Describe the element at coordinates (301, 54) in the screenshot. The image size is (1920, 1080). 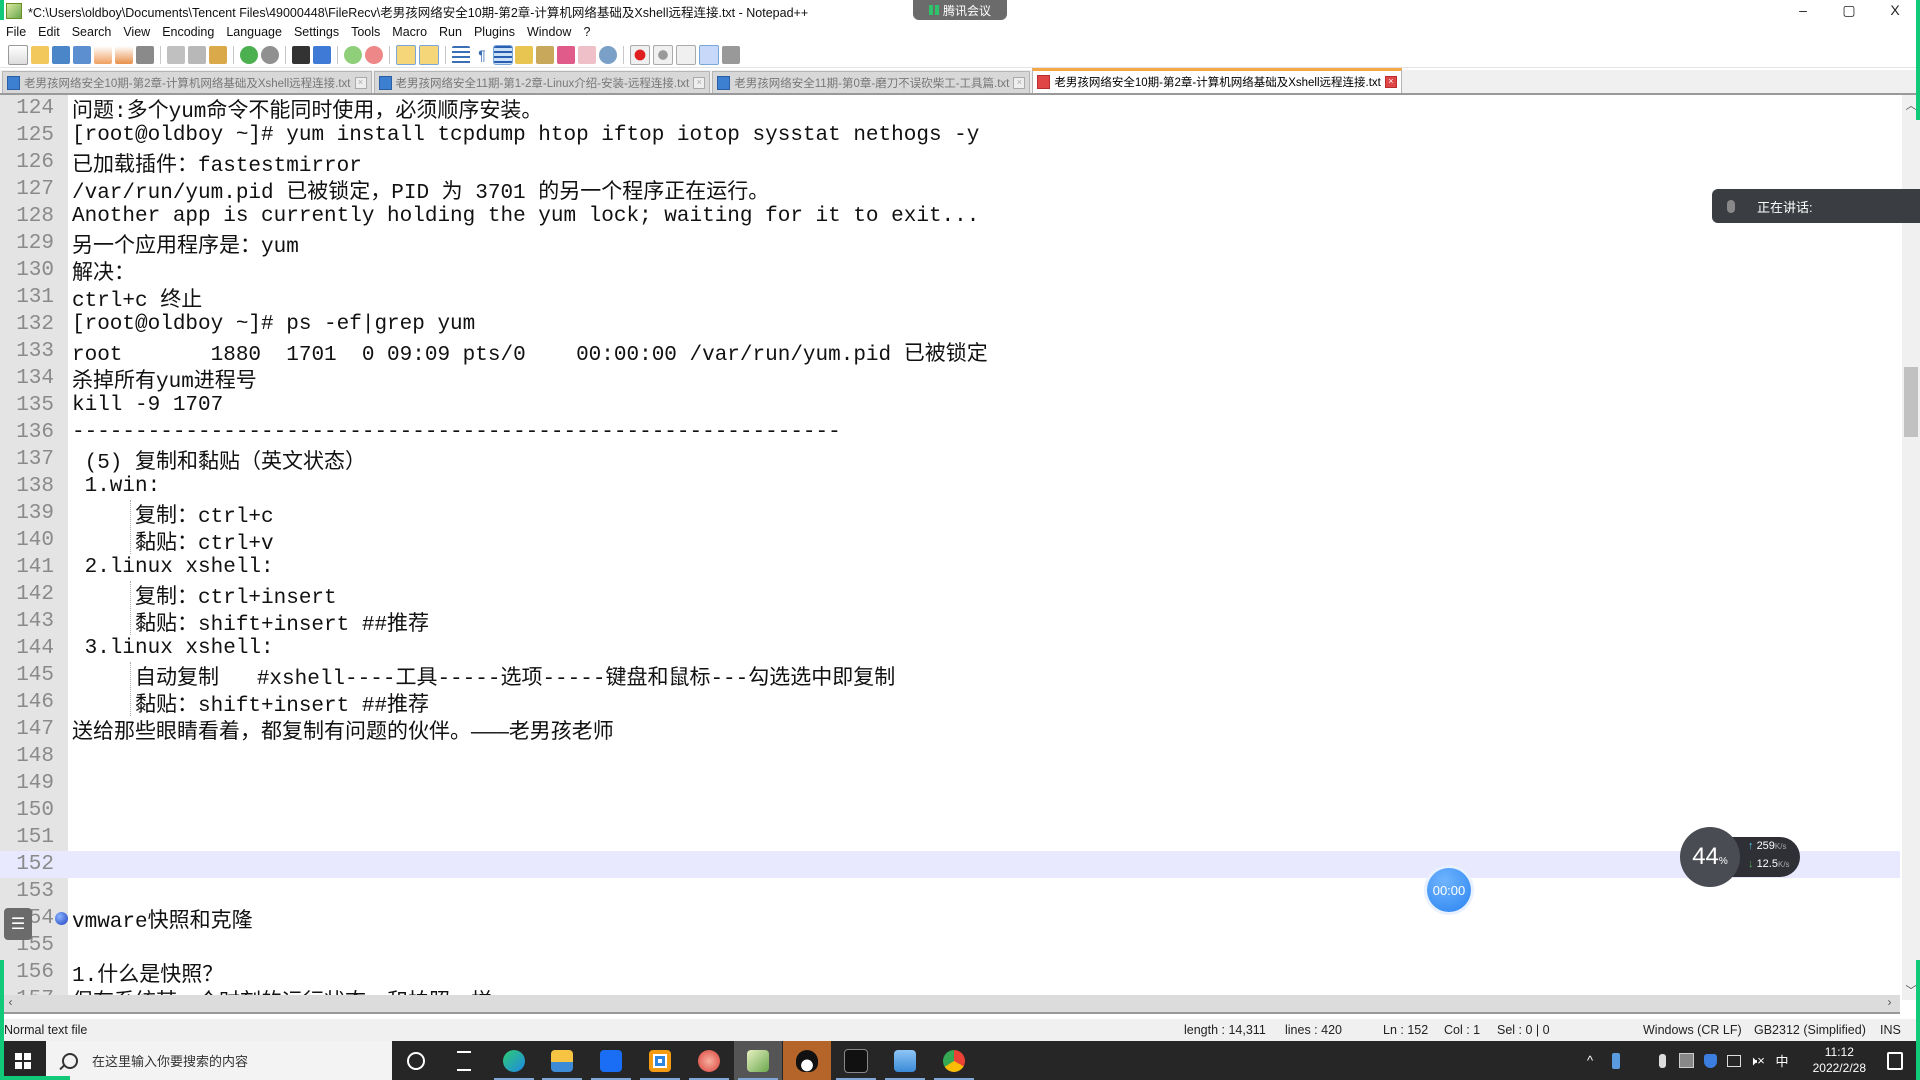
I see `find-icon` at that location.